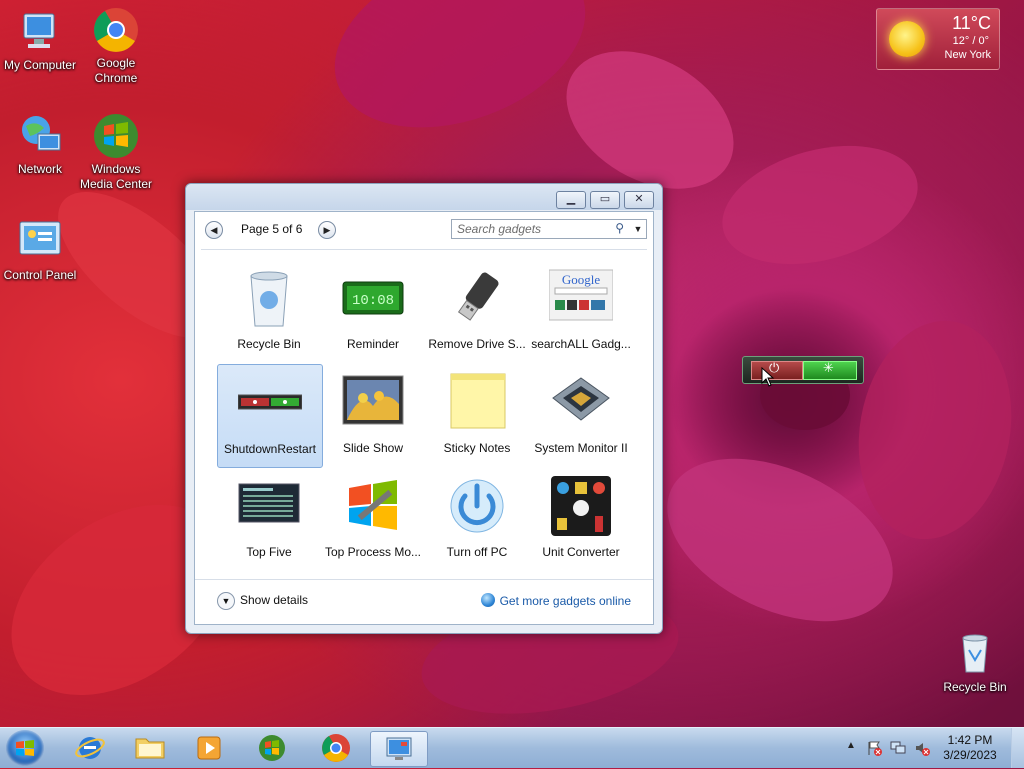 The width and height of the screenshot is (1024, 769). I want to click on get-more-gadgets-link: Get more gadgets online, so click(555, 600).